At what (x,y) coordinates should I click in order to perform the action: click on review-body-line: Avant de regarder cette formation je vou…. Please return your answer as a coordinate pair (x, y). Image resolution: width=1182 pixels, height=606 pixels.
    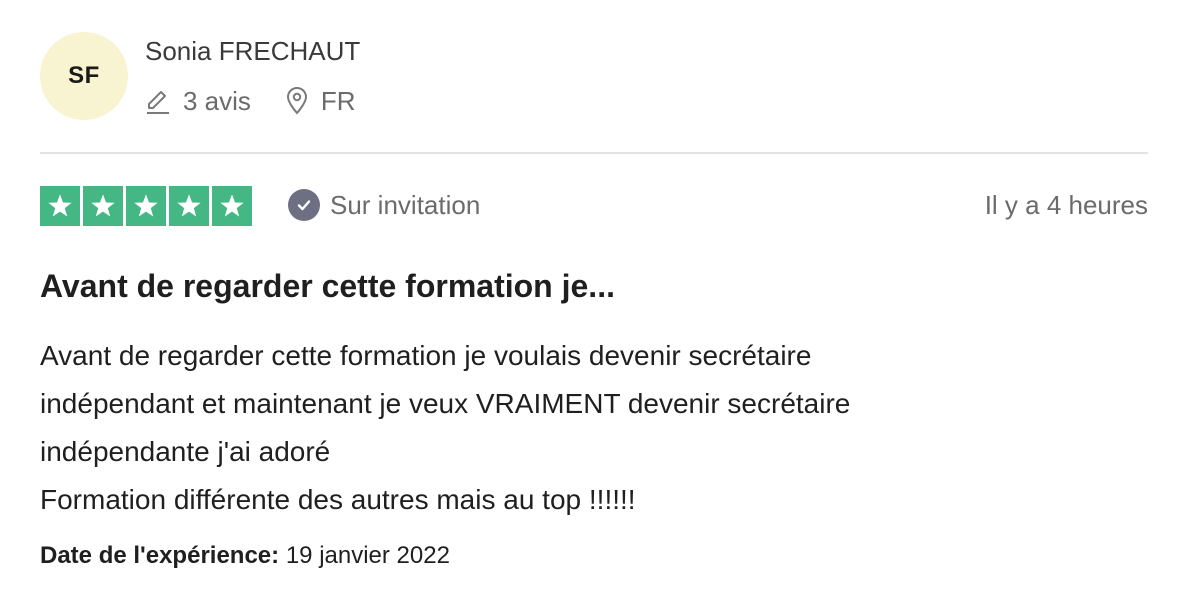
    Looking at the image, I should click on (426, 355).